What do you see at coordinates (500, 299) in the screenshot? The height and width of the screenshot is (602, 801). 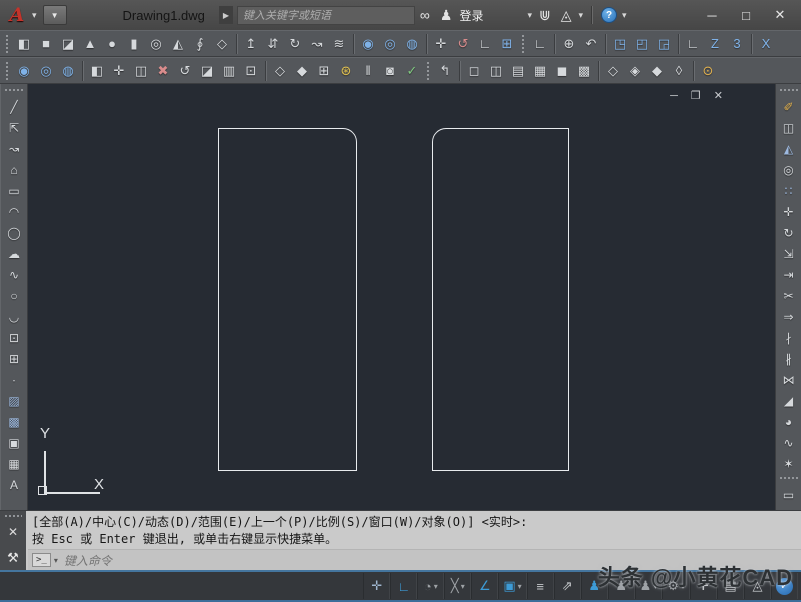 I see `drawn-rectangle-right` at bounding box center [500, 299].